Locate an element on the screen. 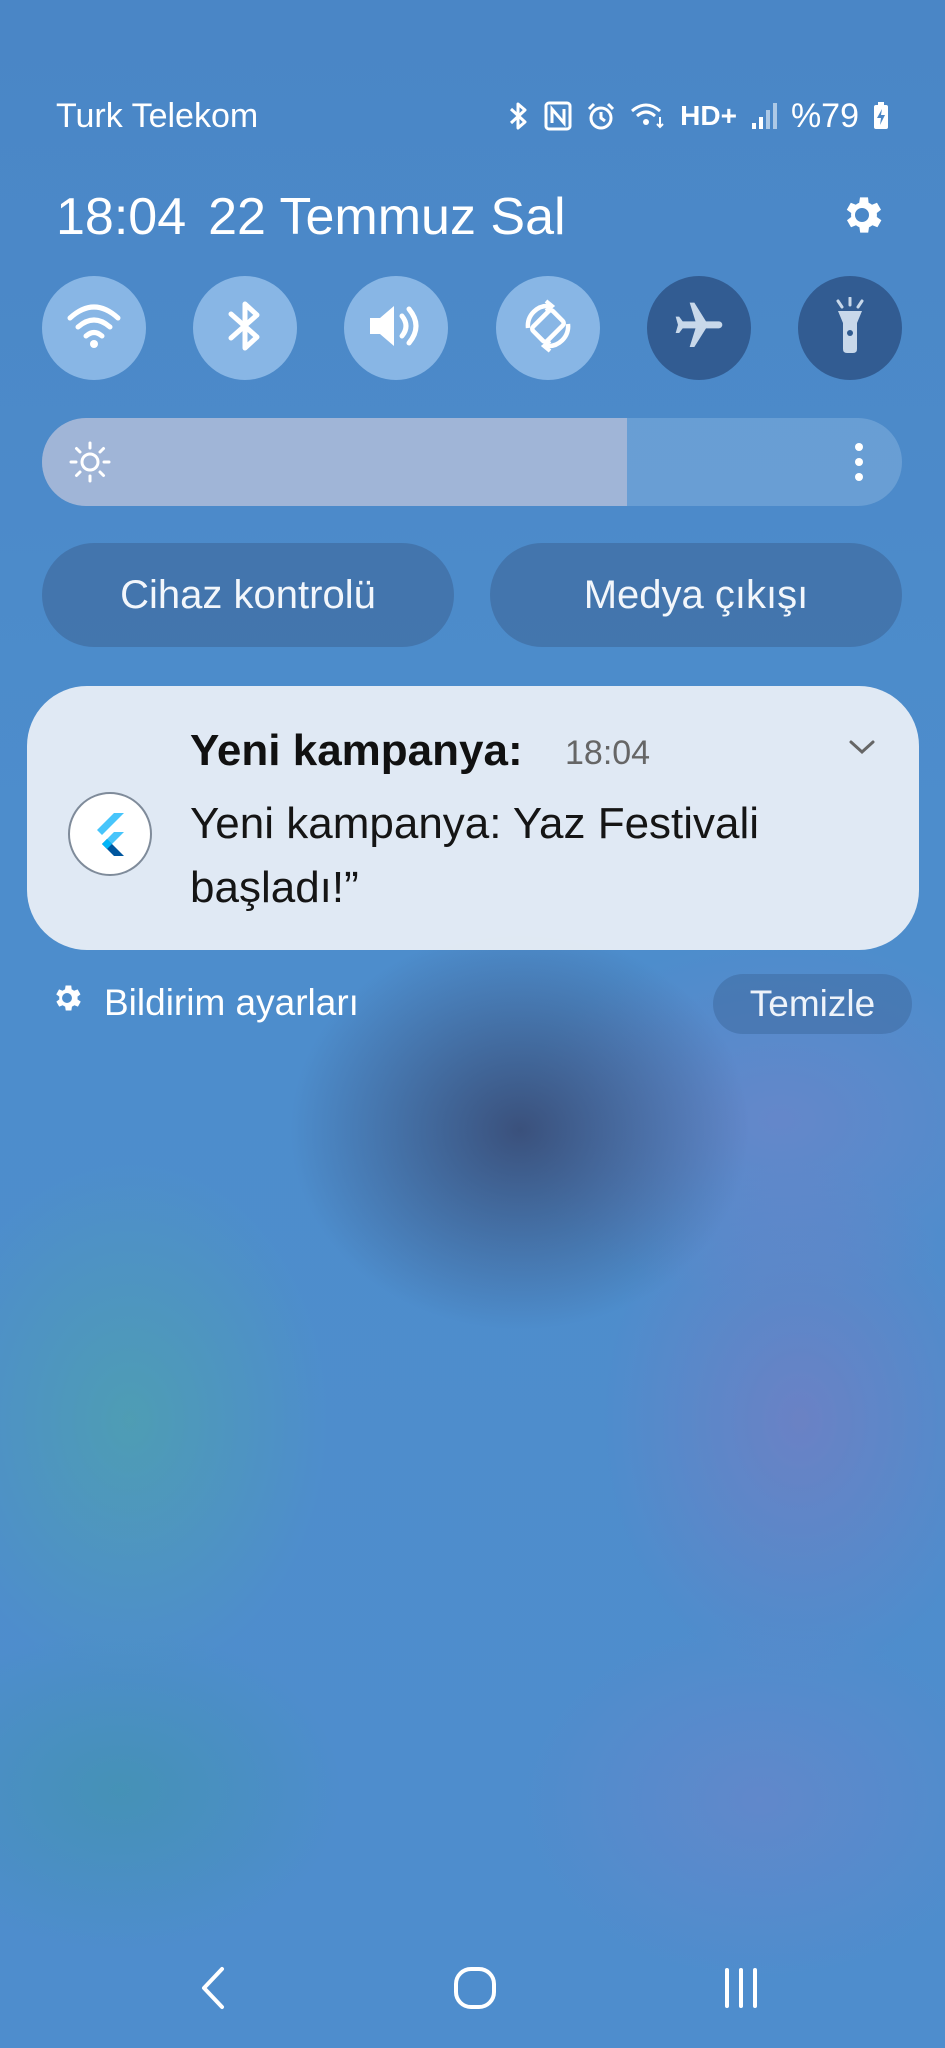  brightness-fill is located at coordinates (334, 462).